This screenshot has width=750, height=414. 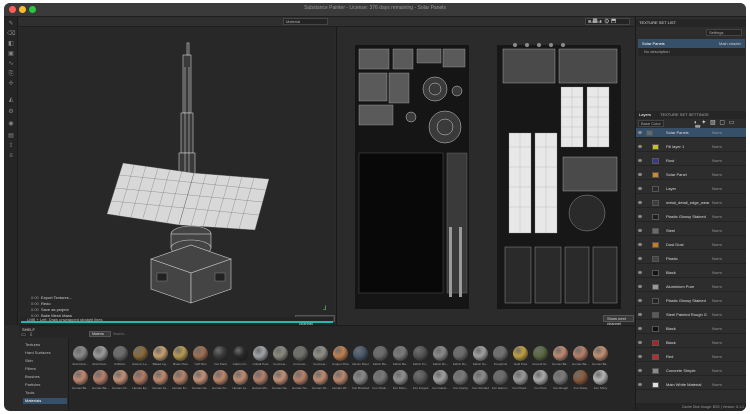 What do you see at coordinates (691, 43) in the screenshot?
I see `texture-set-item: Solar Panels Main shader` at bounding box center [691, 43].